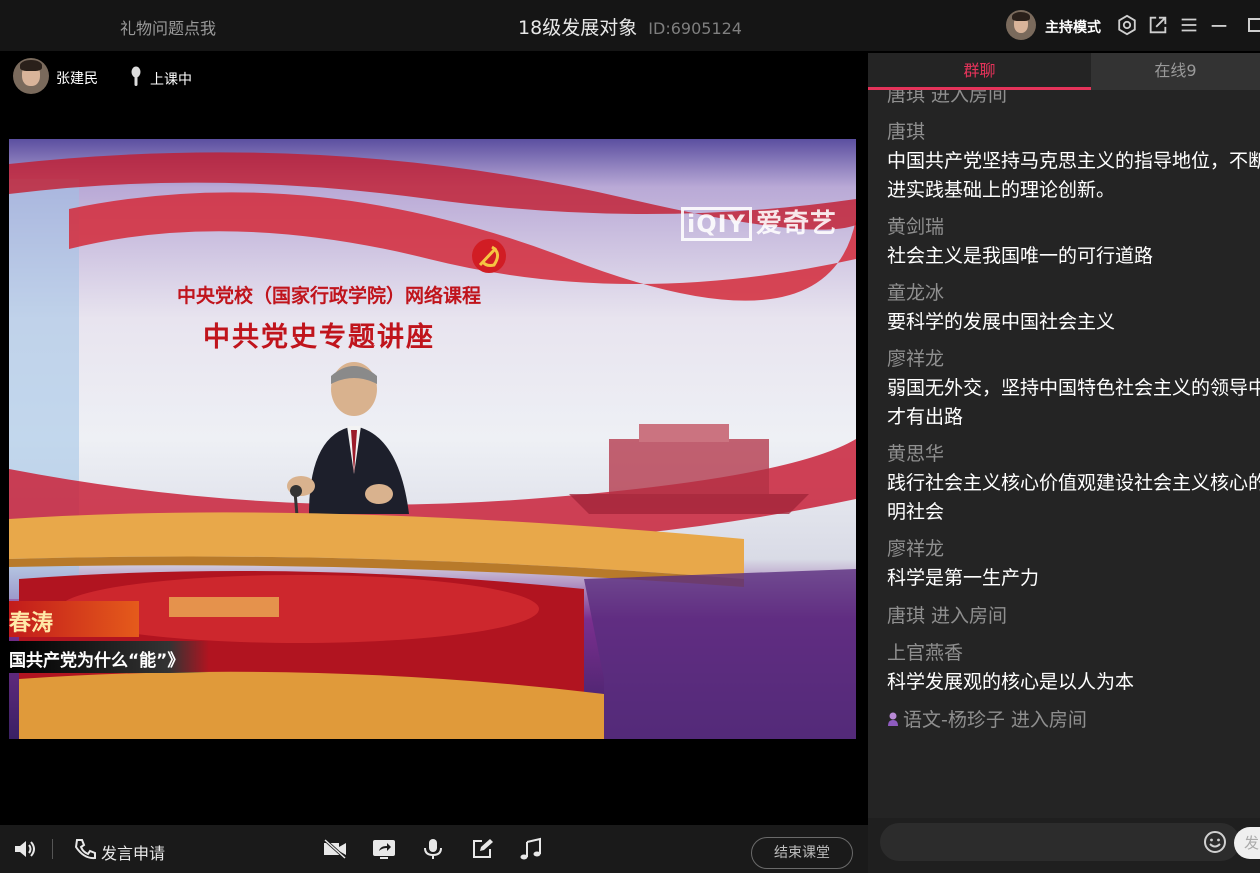 The image size is (1260, 873). I want to click on chat-message-author: 上官燕香, so click(925, 653).